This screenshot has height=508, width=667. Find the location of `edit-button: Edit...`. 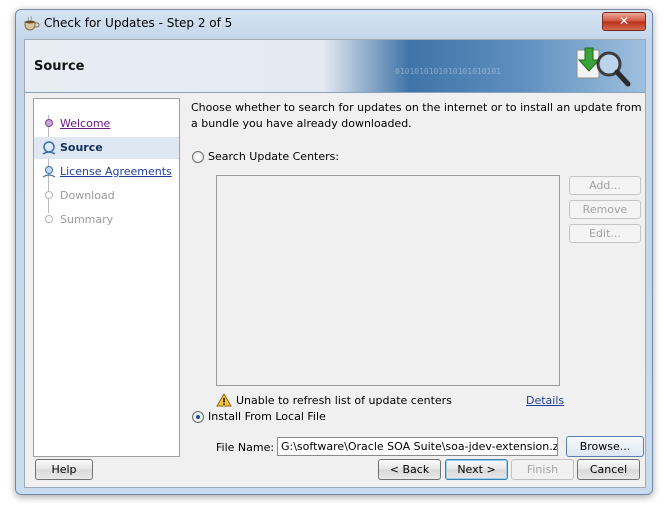

edit-button: Edit... is located at coordinates (605, 233).